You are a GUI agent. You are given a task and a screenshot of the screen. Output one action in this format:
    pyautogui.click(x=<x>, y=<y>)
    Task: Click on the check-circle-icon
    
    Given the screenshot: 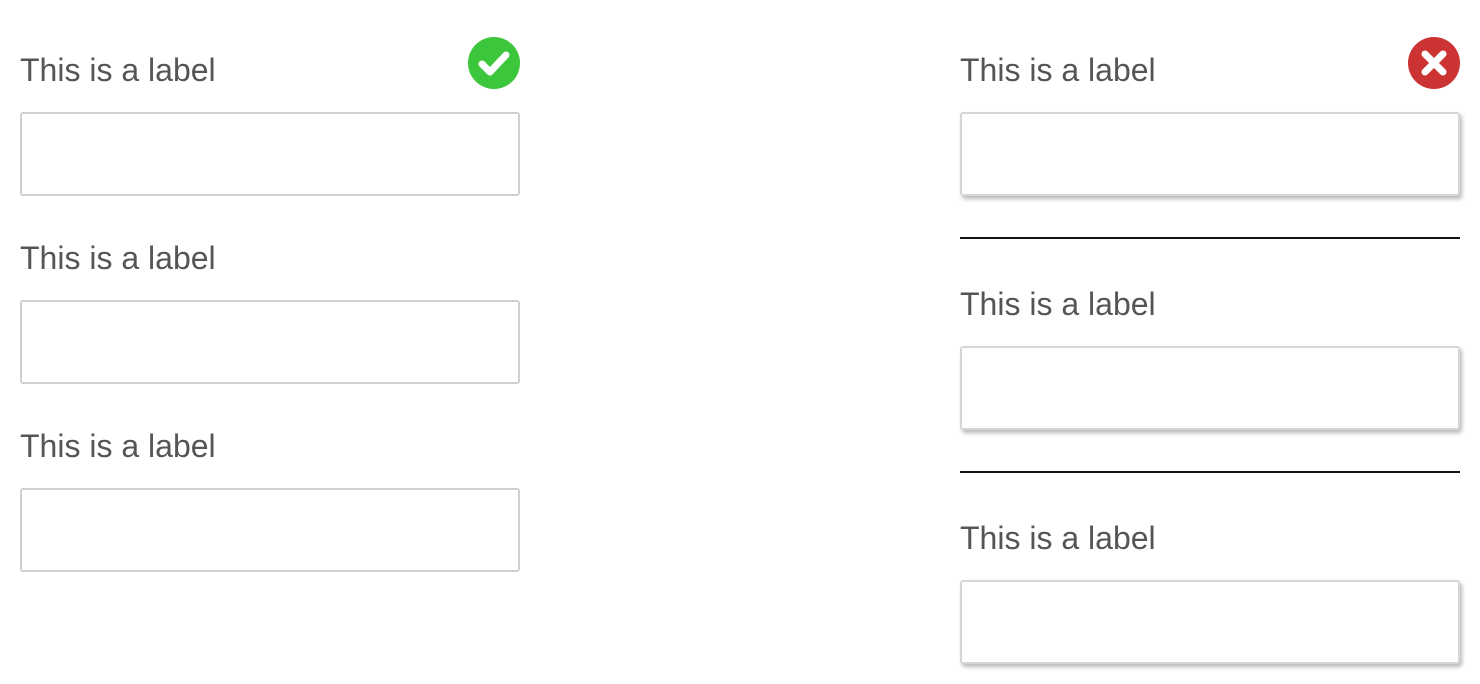 What is the action you would take?
    pyautogui.click(x=494, y=63)
    